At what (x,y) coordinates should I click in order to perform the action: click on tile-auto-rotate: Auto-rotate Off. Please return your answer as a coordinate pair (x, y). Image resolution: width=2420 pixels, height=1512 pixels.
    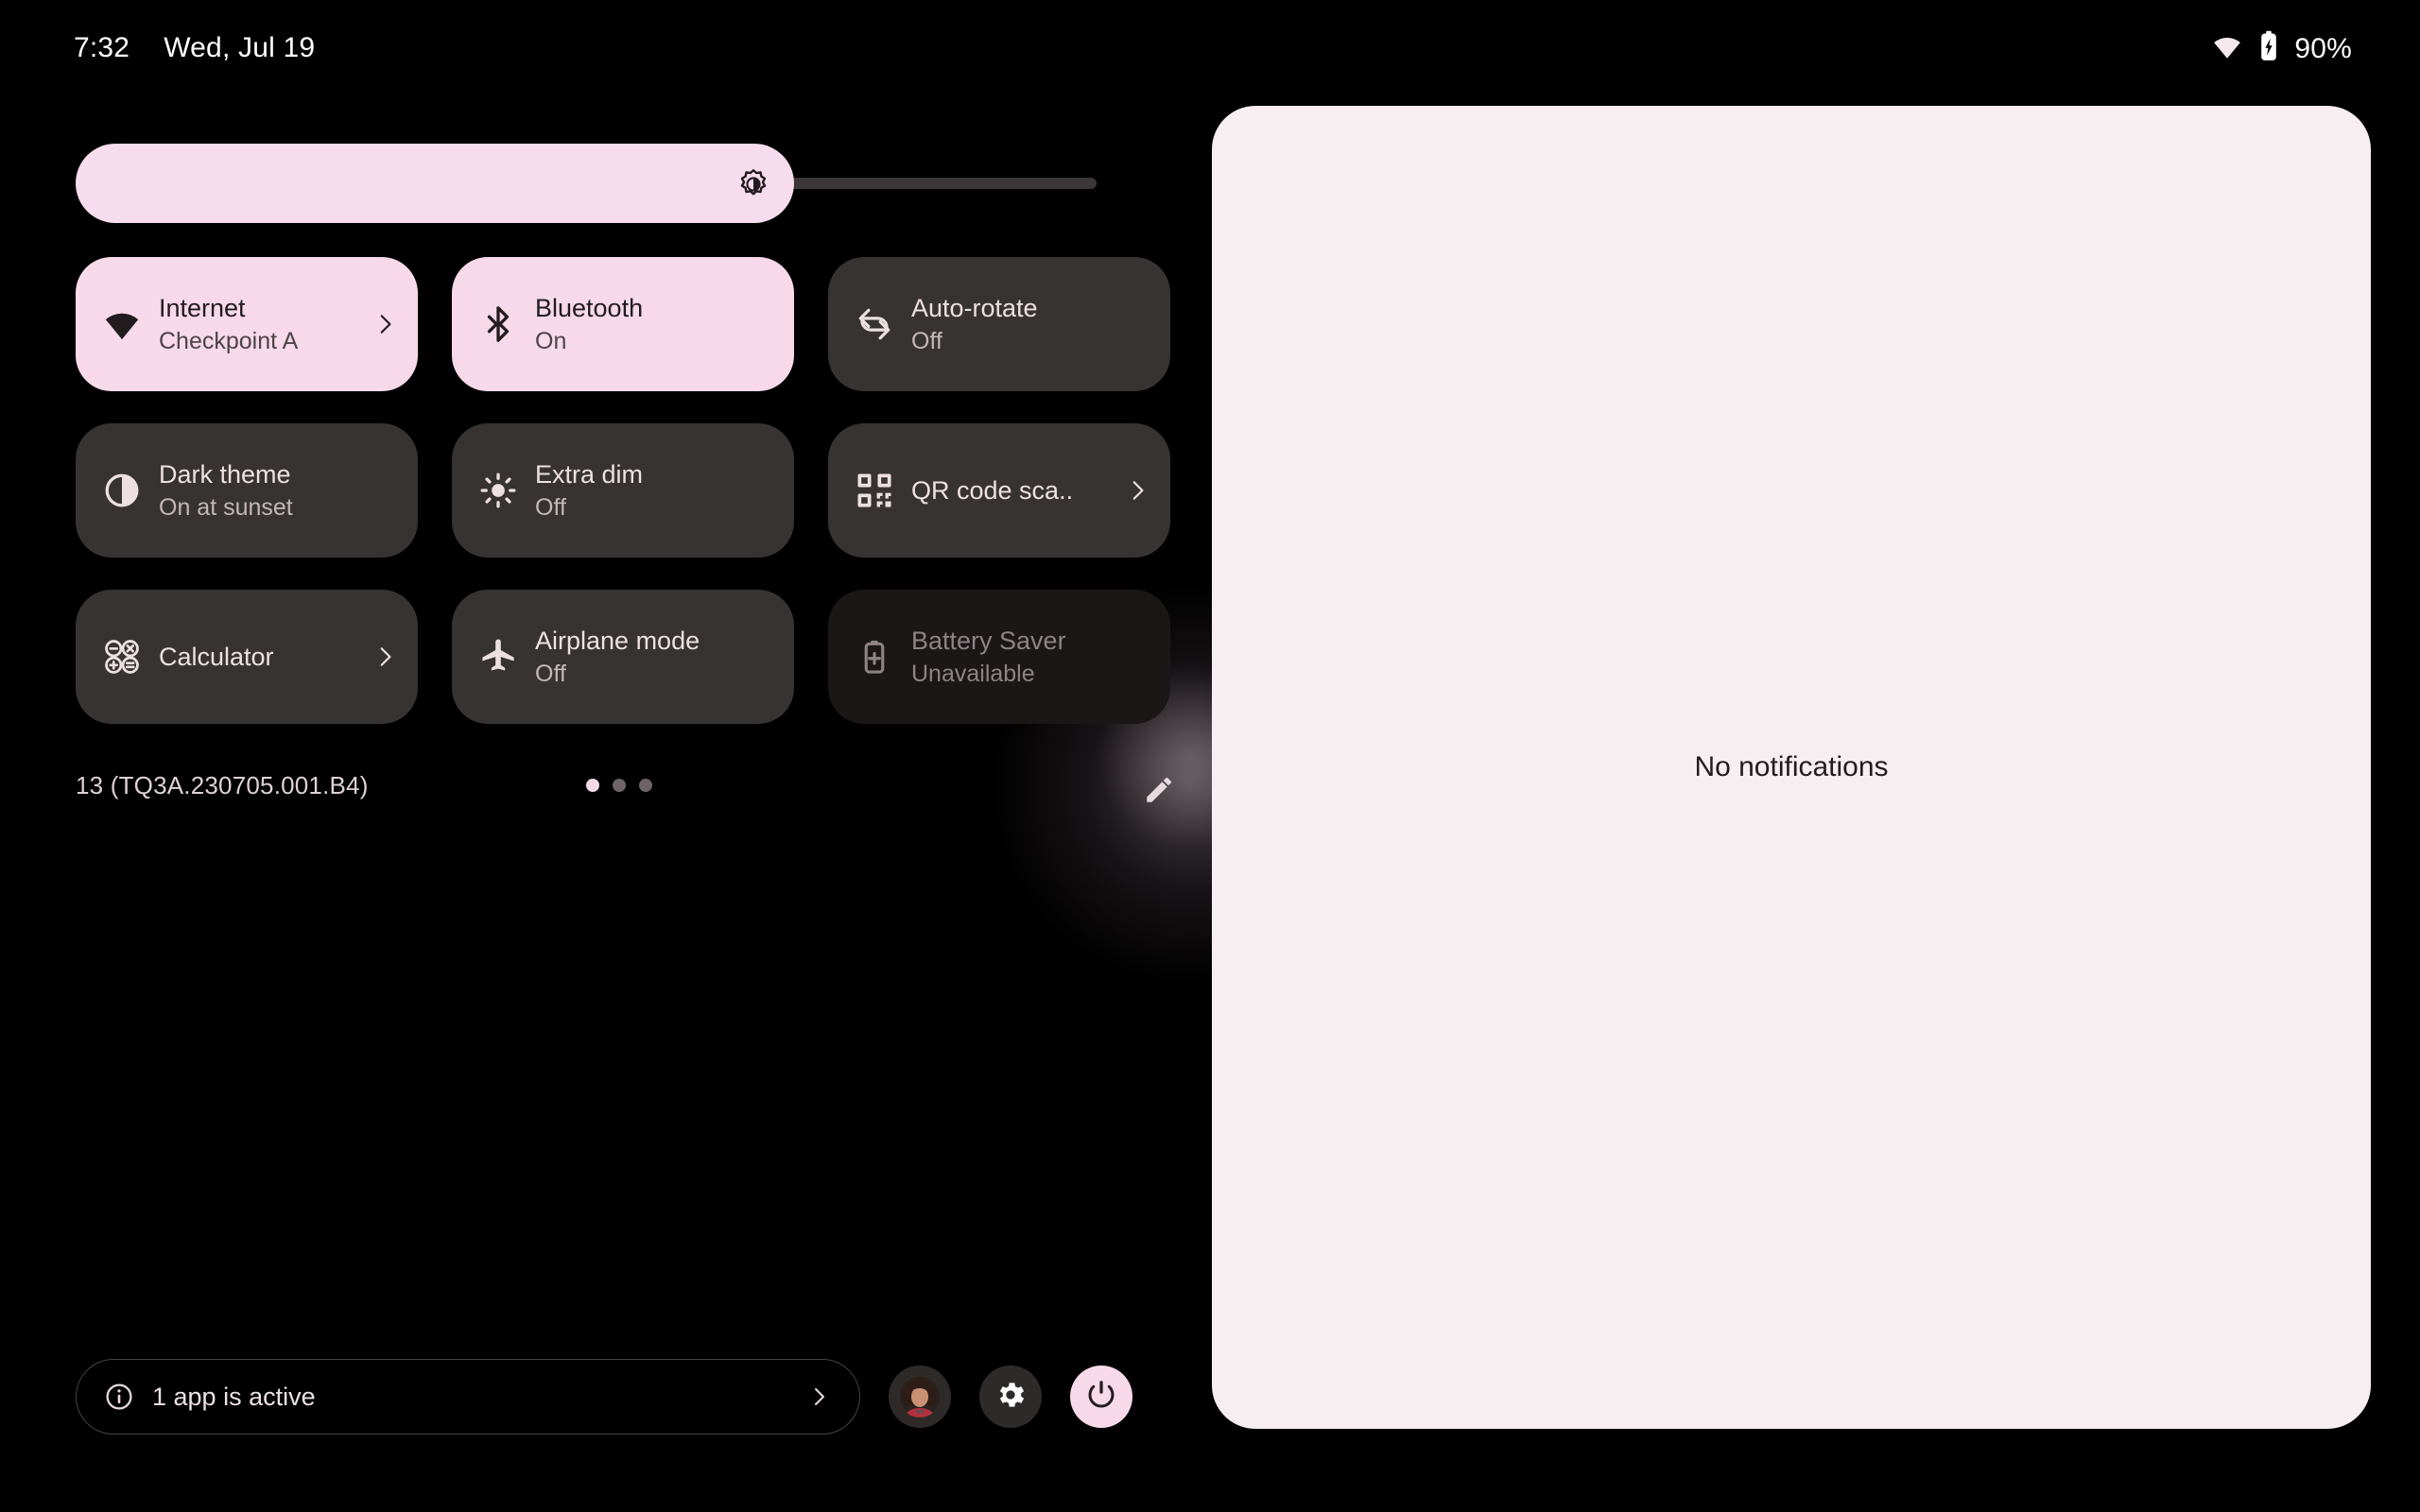
    Looking at the image, I should click on (999, 324).